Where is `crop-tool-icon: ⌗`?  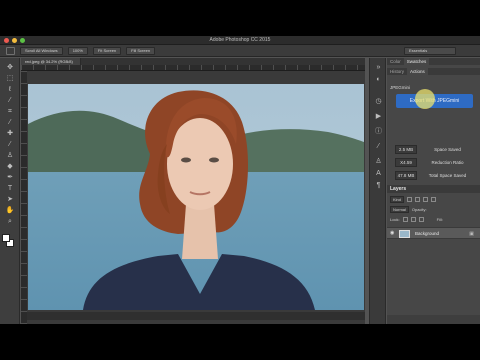 crop-tool-icon: ⌗ is located at coordinates (10, 112).